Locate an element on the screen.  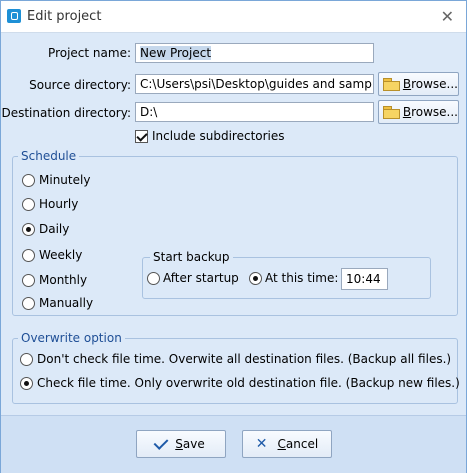
radio-at-this-time-label: At this time: is located at coordinates (302, 278).